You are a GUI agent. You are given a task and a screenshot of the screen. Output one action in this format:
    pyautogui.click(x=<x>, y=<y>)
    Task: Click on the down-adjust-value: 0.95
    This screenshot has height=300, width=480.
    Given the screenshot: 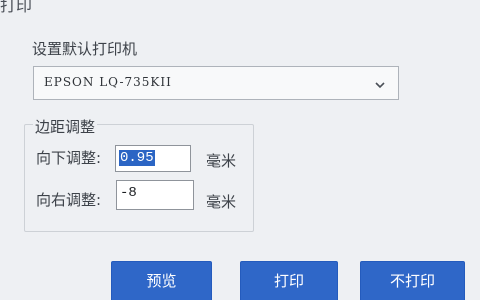 What is the action you would take?
    pyautogui.click(x=137, y=158)
    